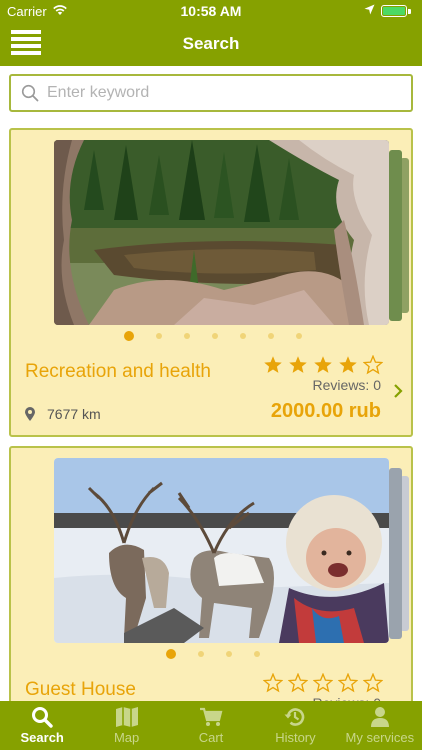  What do you see at coordinates (325, 411) in the screenshot?
I see `listing-price: 2000.00 rub` at bounding box center [325, 411].